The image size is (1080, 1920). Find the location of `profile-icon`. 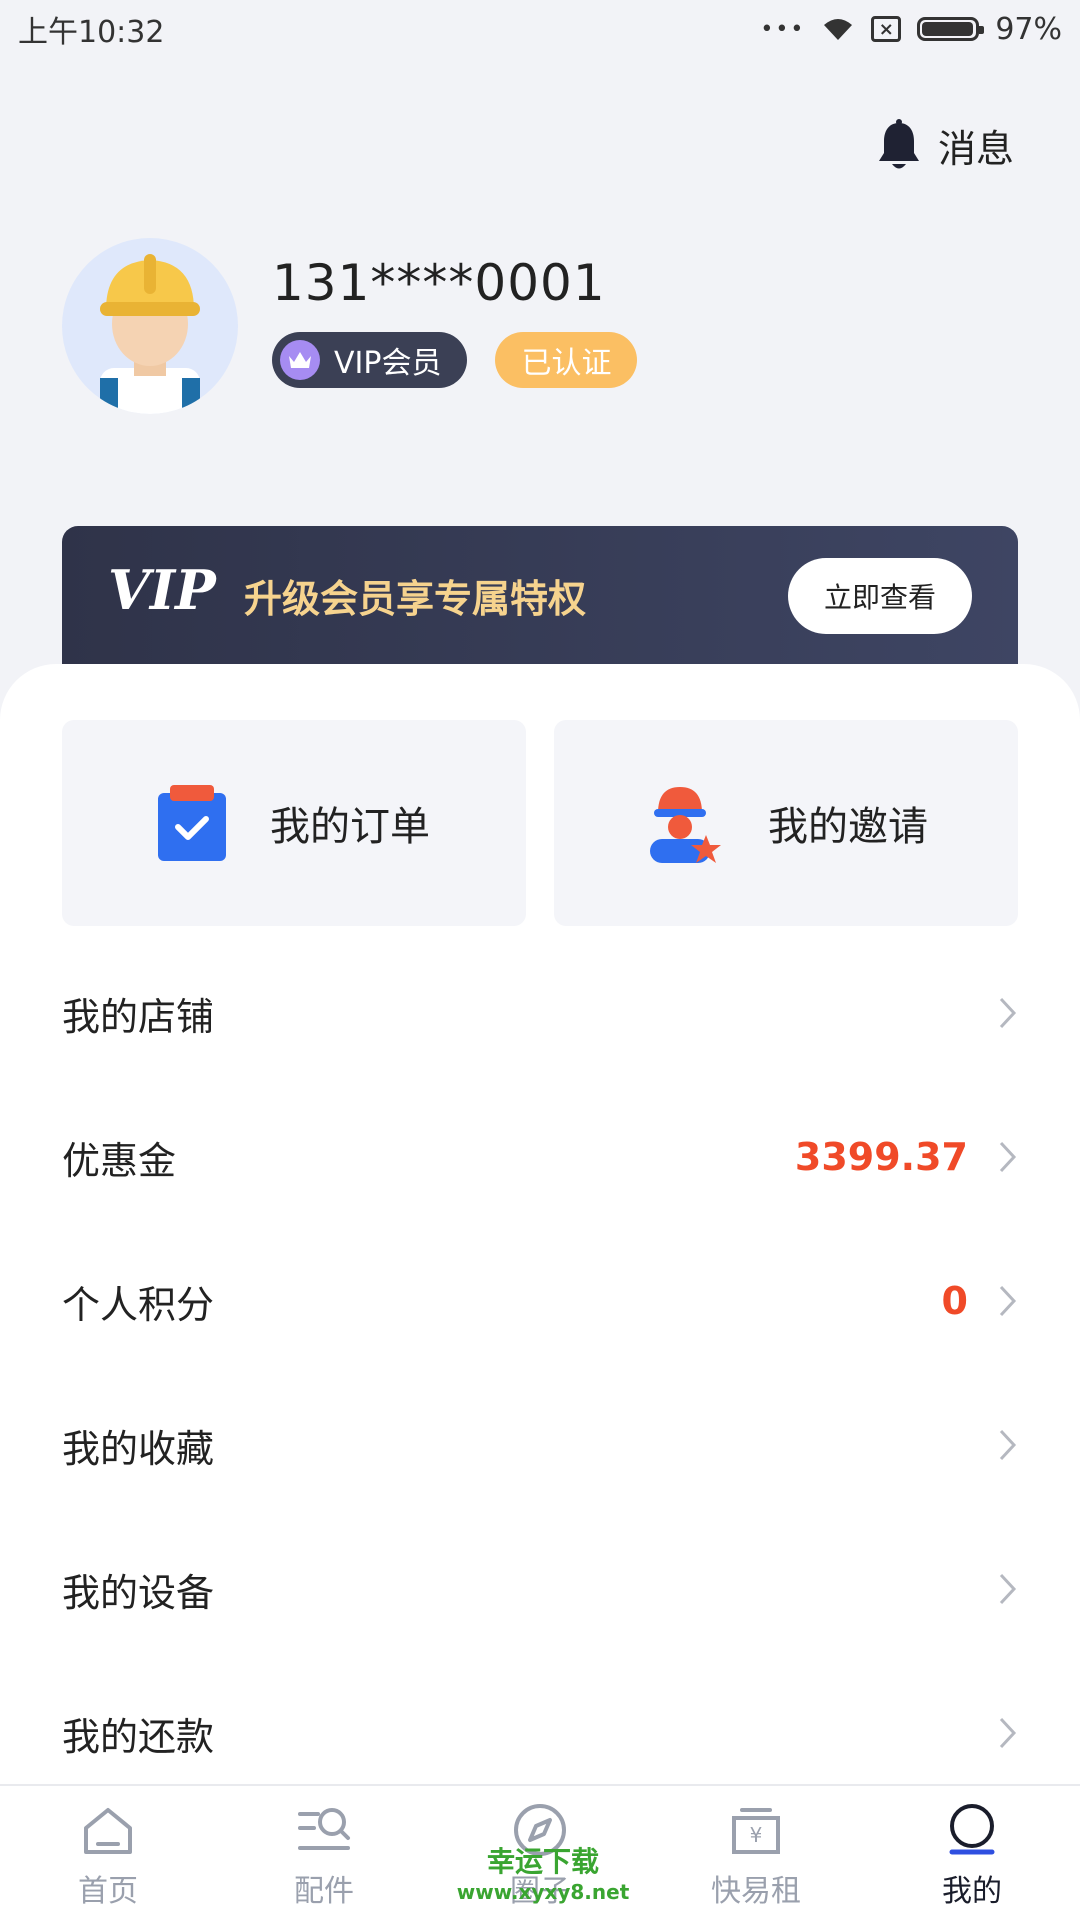

profile-icon is located at coordinates (972, 1829).